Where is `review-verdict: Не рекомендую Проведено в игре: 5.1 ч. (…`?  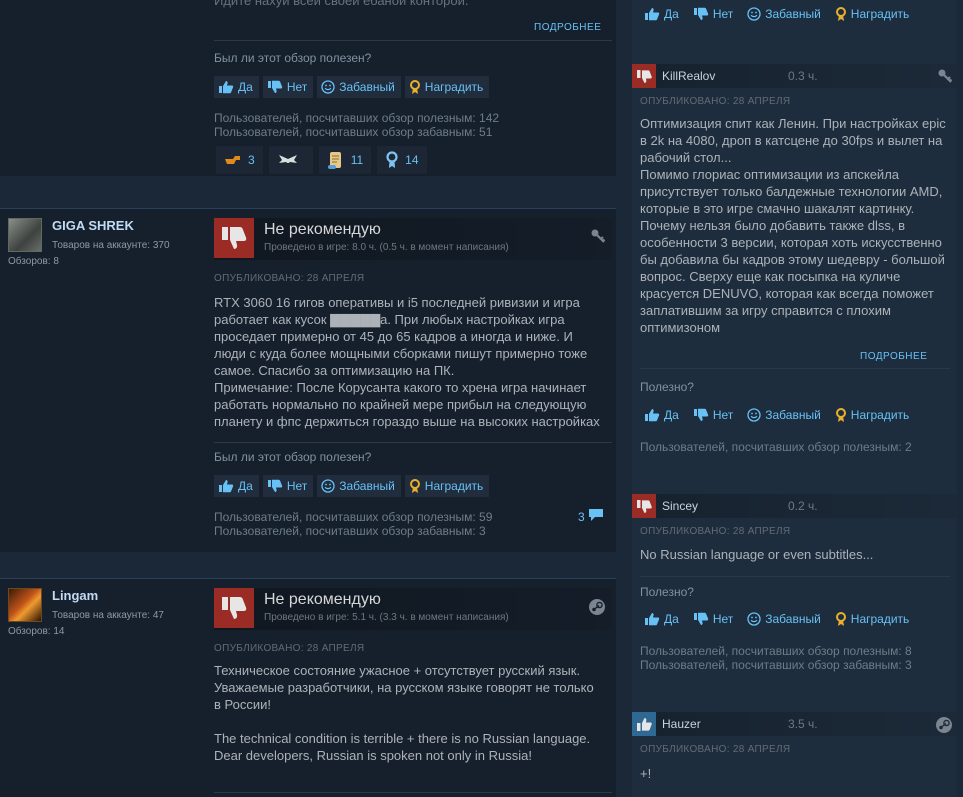 review-verdict: Не рекомендую Проведено в игре: 5.1 ч. (… is located at coordinates (413, 609).